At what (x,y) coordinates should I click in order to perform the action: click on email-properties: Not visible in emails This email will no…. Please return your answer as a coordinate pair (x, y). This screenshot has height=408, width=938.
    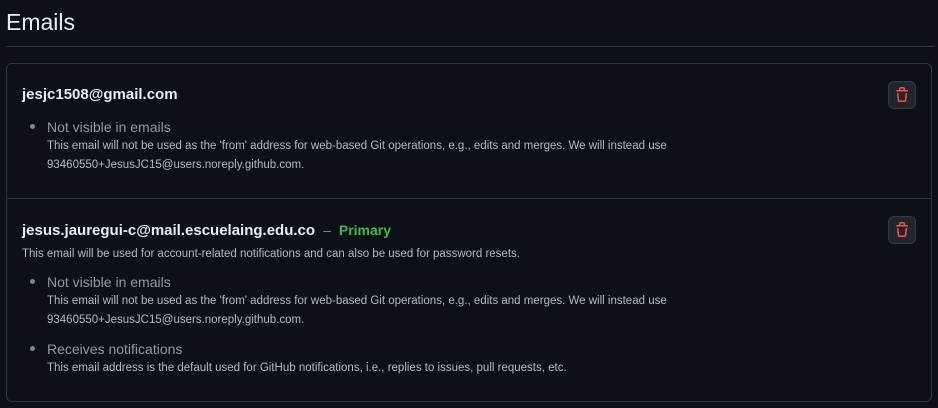
    Looking at the image, I should click on (457, 146).